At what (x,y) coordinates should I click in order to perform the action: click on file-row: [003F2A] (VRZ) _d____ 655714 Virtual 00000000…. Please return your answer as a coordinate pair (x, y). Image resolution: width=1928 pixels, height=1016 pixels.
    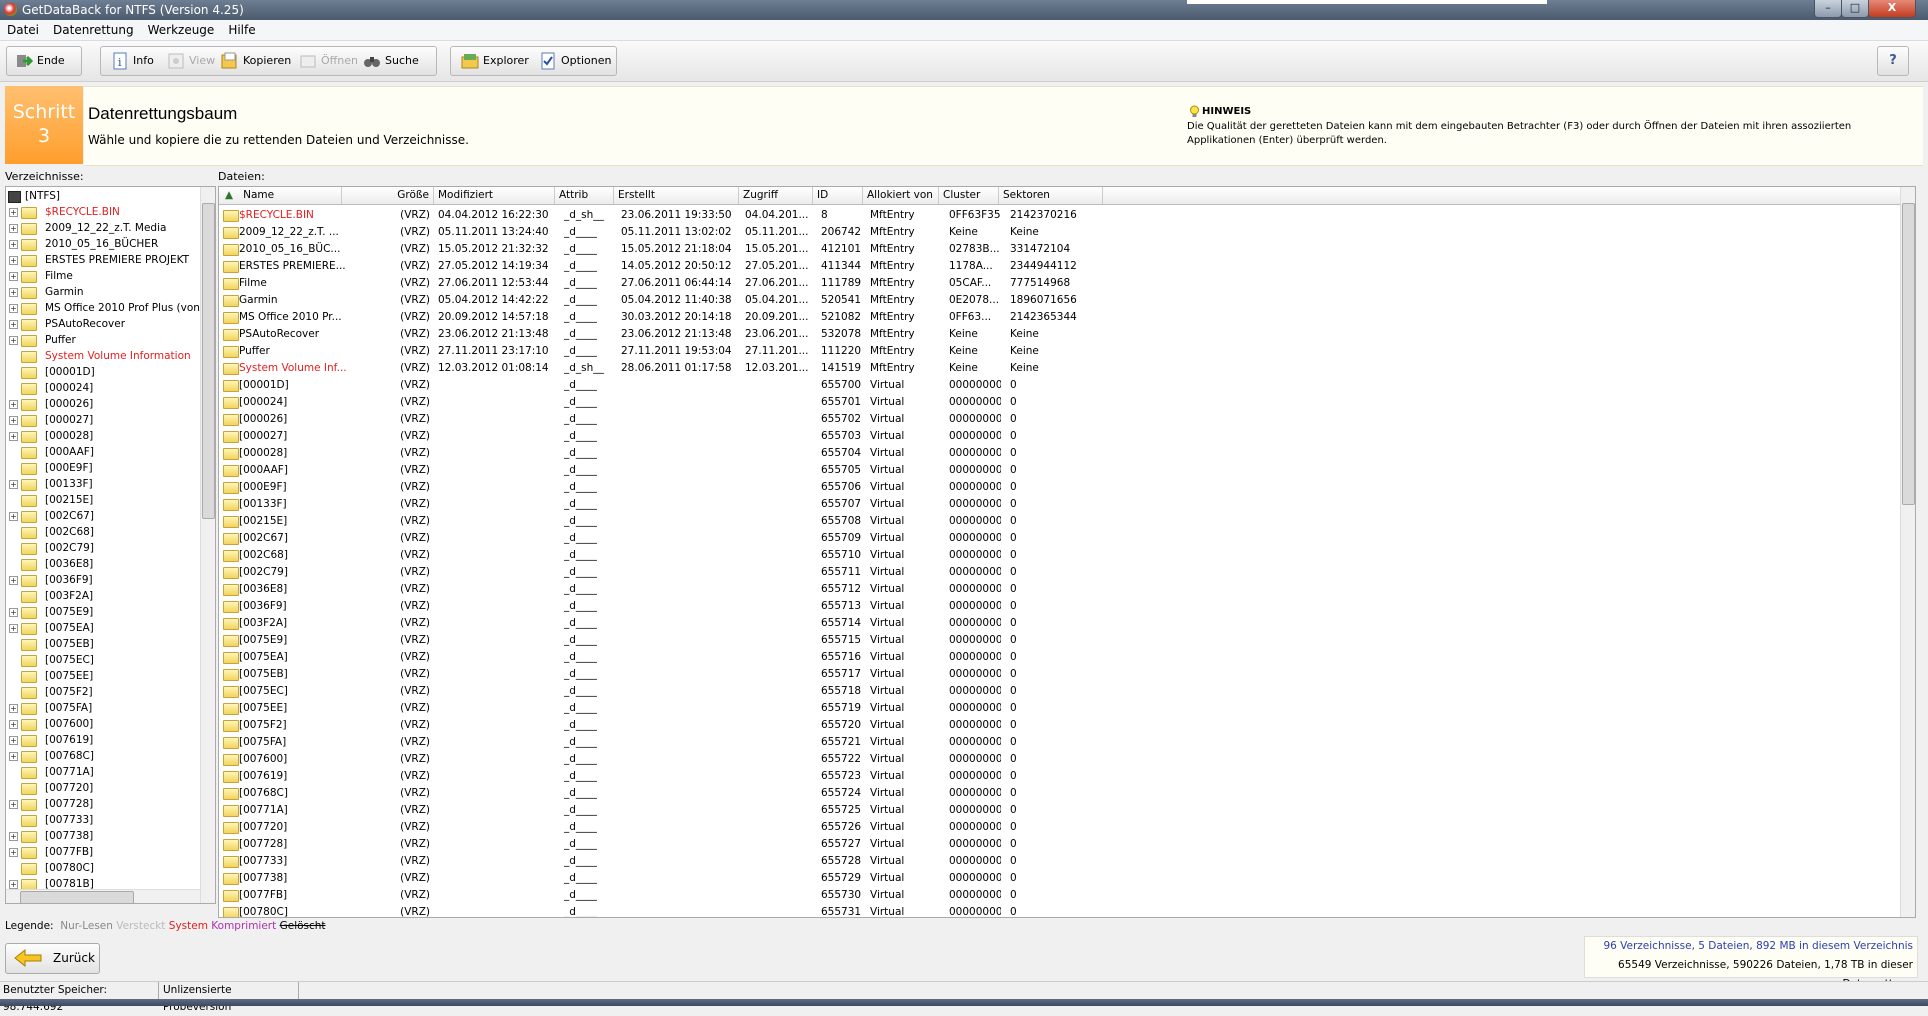
    Looking at the image, I should click on (1060, 623).